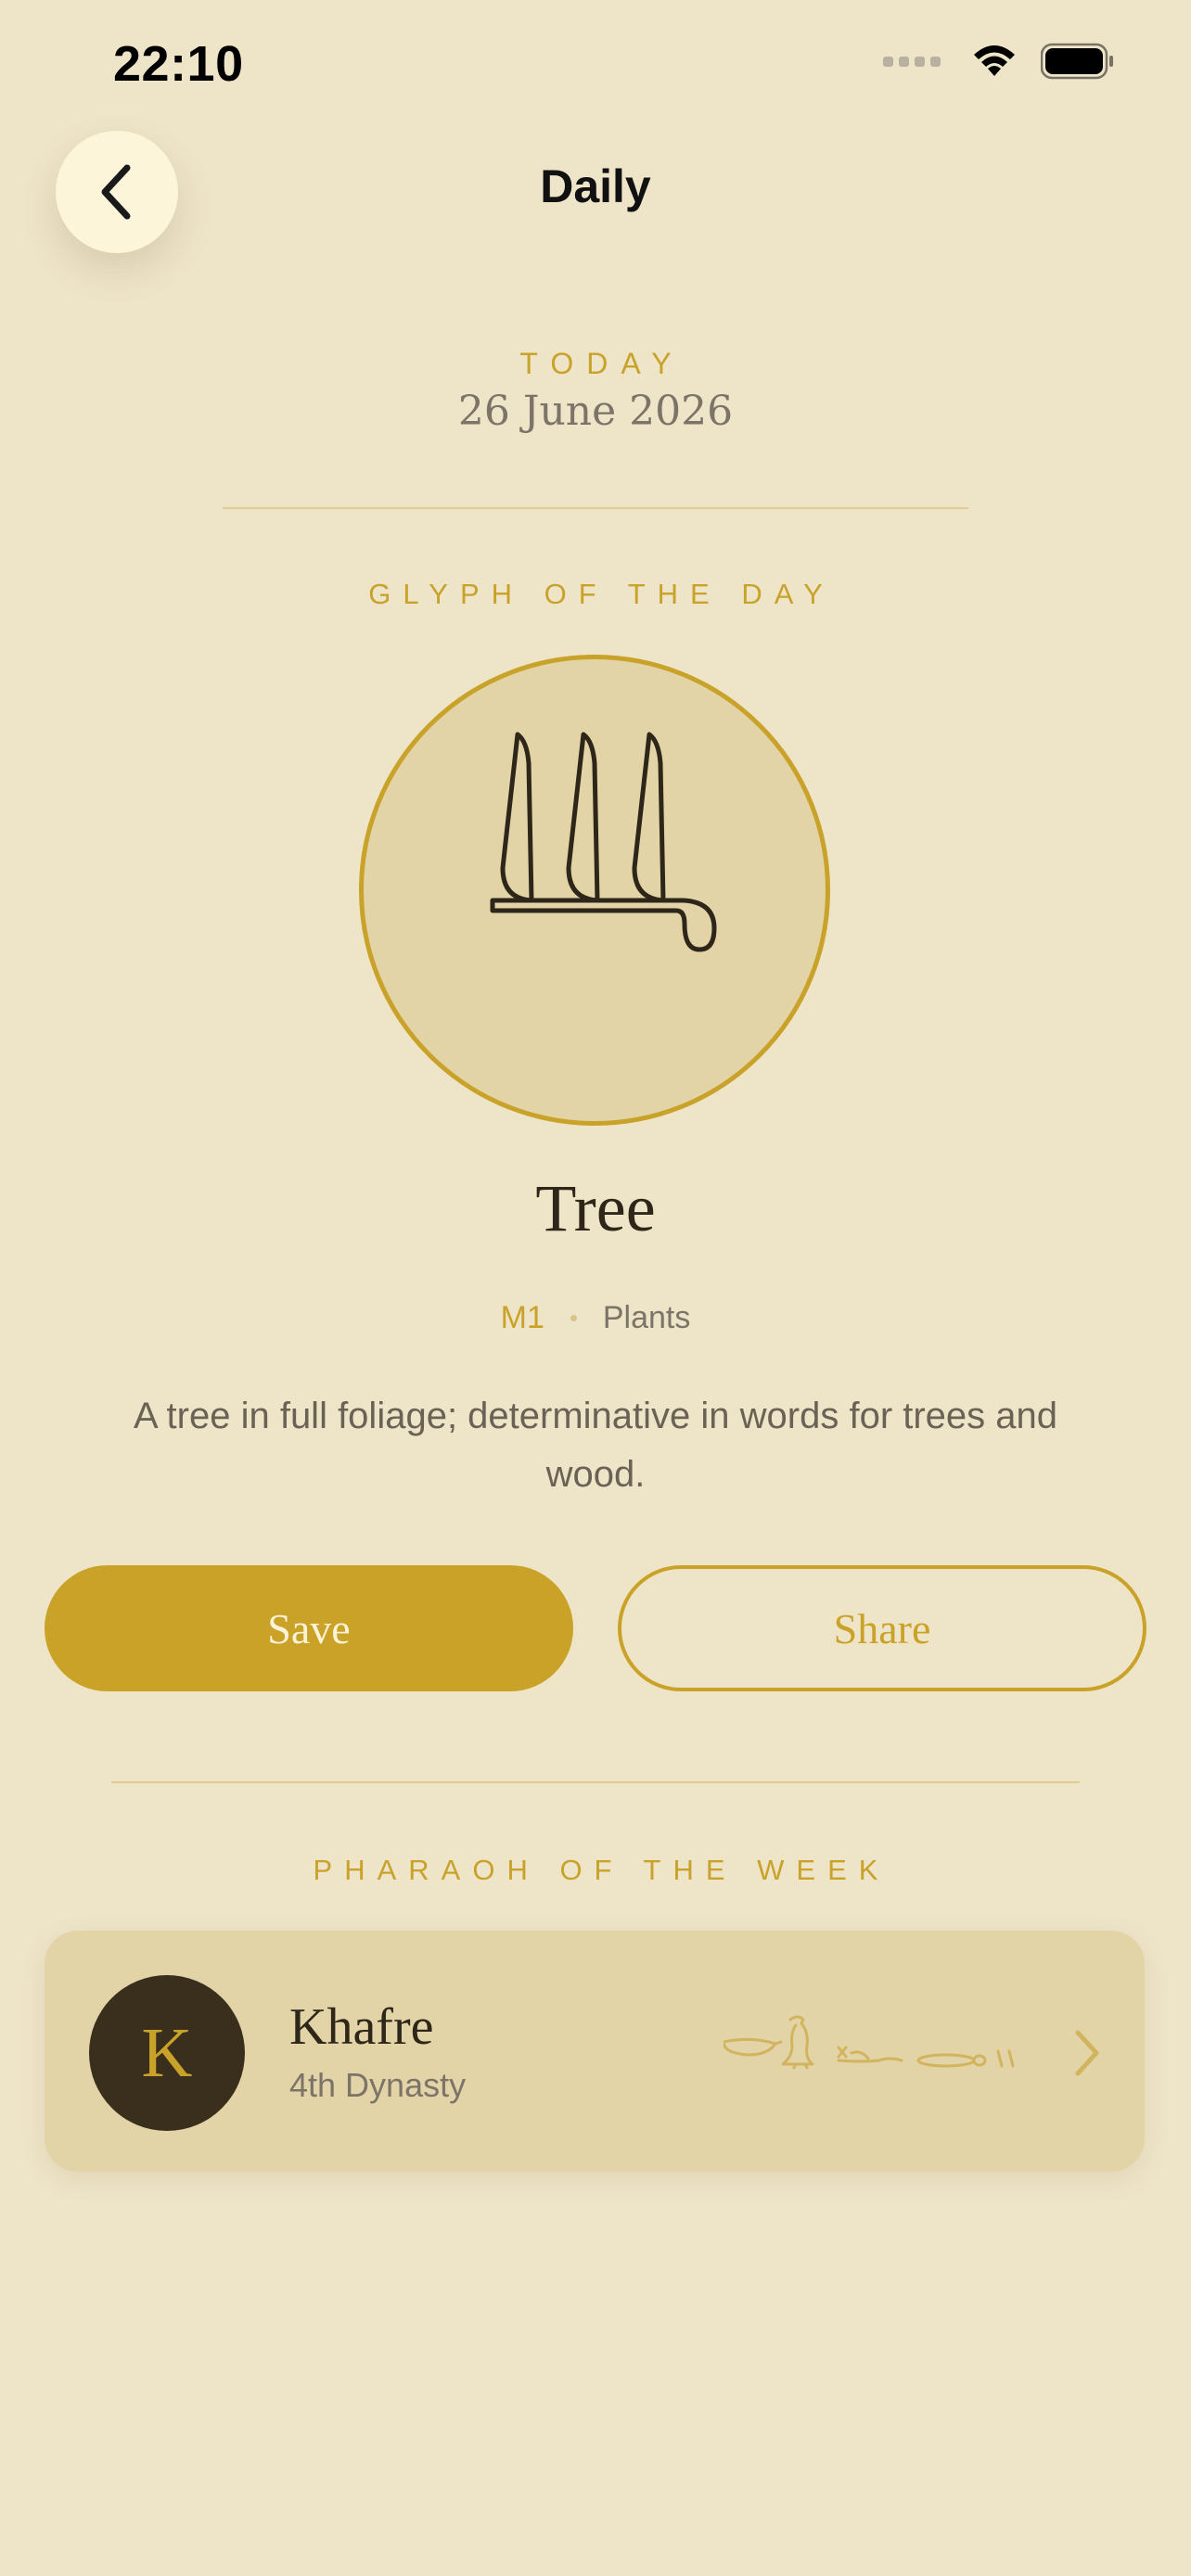  I want to click on wifi-icon, so click(995, 61).